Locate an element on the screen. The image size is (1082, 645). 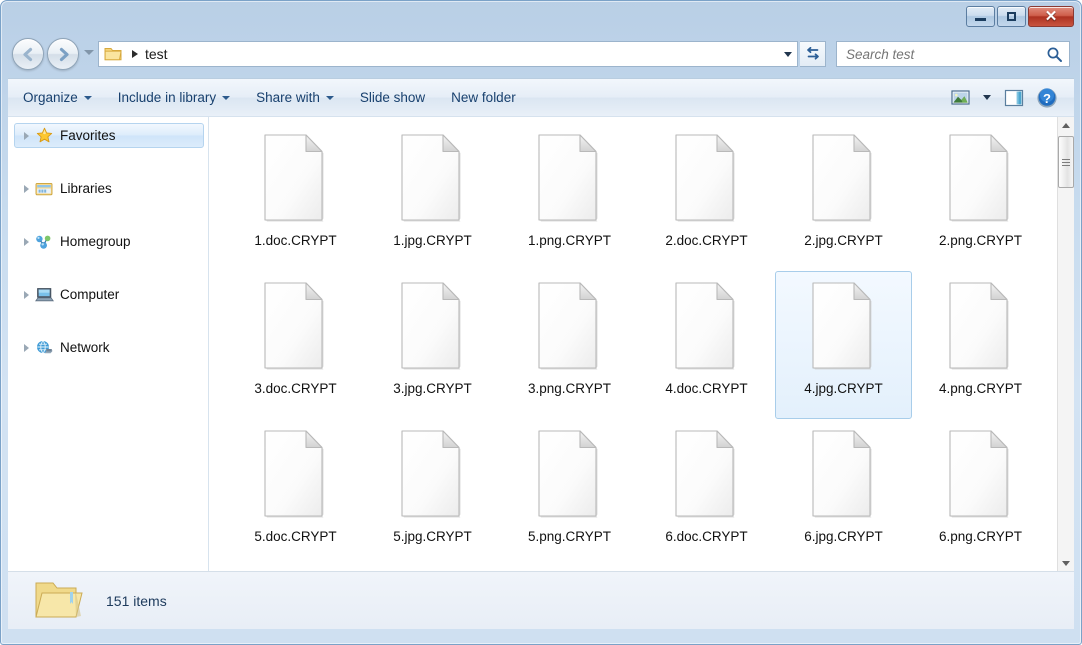
address-bar: test is located at coordinates (448, 54).